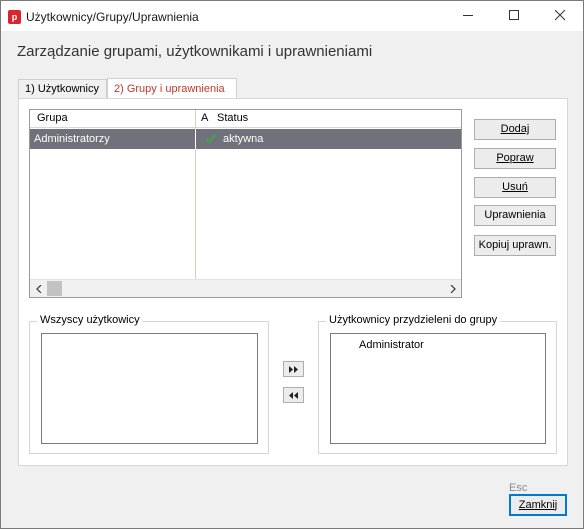  Describe the element at coordinates (438, 388) in the screenshot. I see `assigned-users-list: Administrator` at that location.